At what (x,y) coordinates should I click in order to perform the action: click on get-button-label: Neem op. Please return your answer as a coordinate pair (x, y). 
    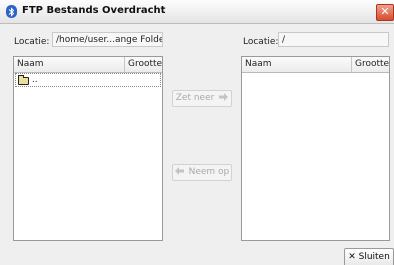
    Looking at the image, I should click on (209, 172).